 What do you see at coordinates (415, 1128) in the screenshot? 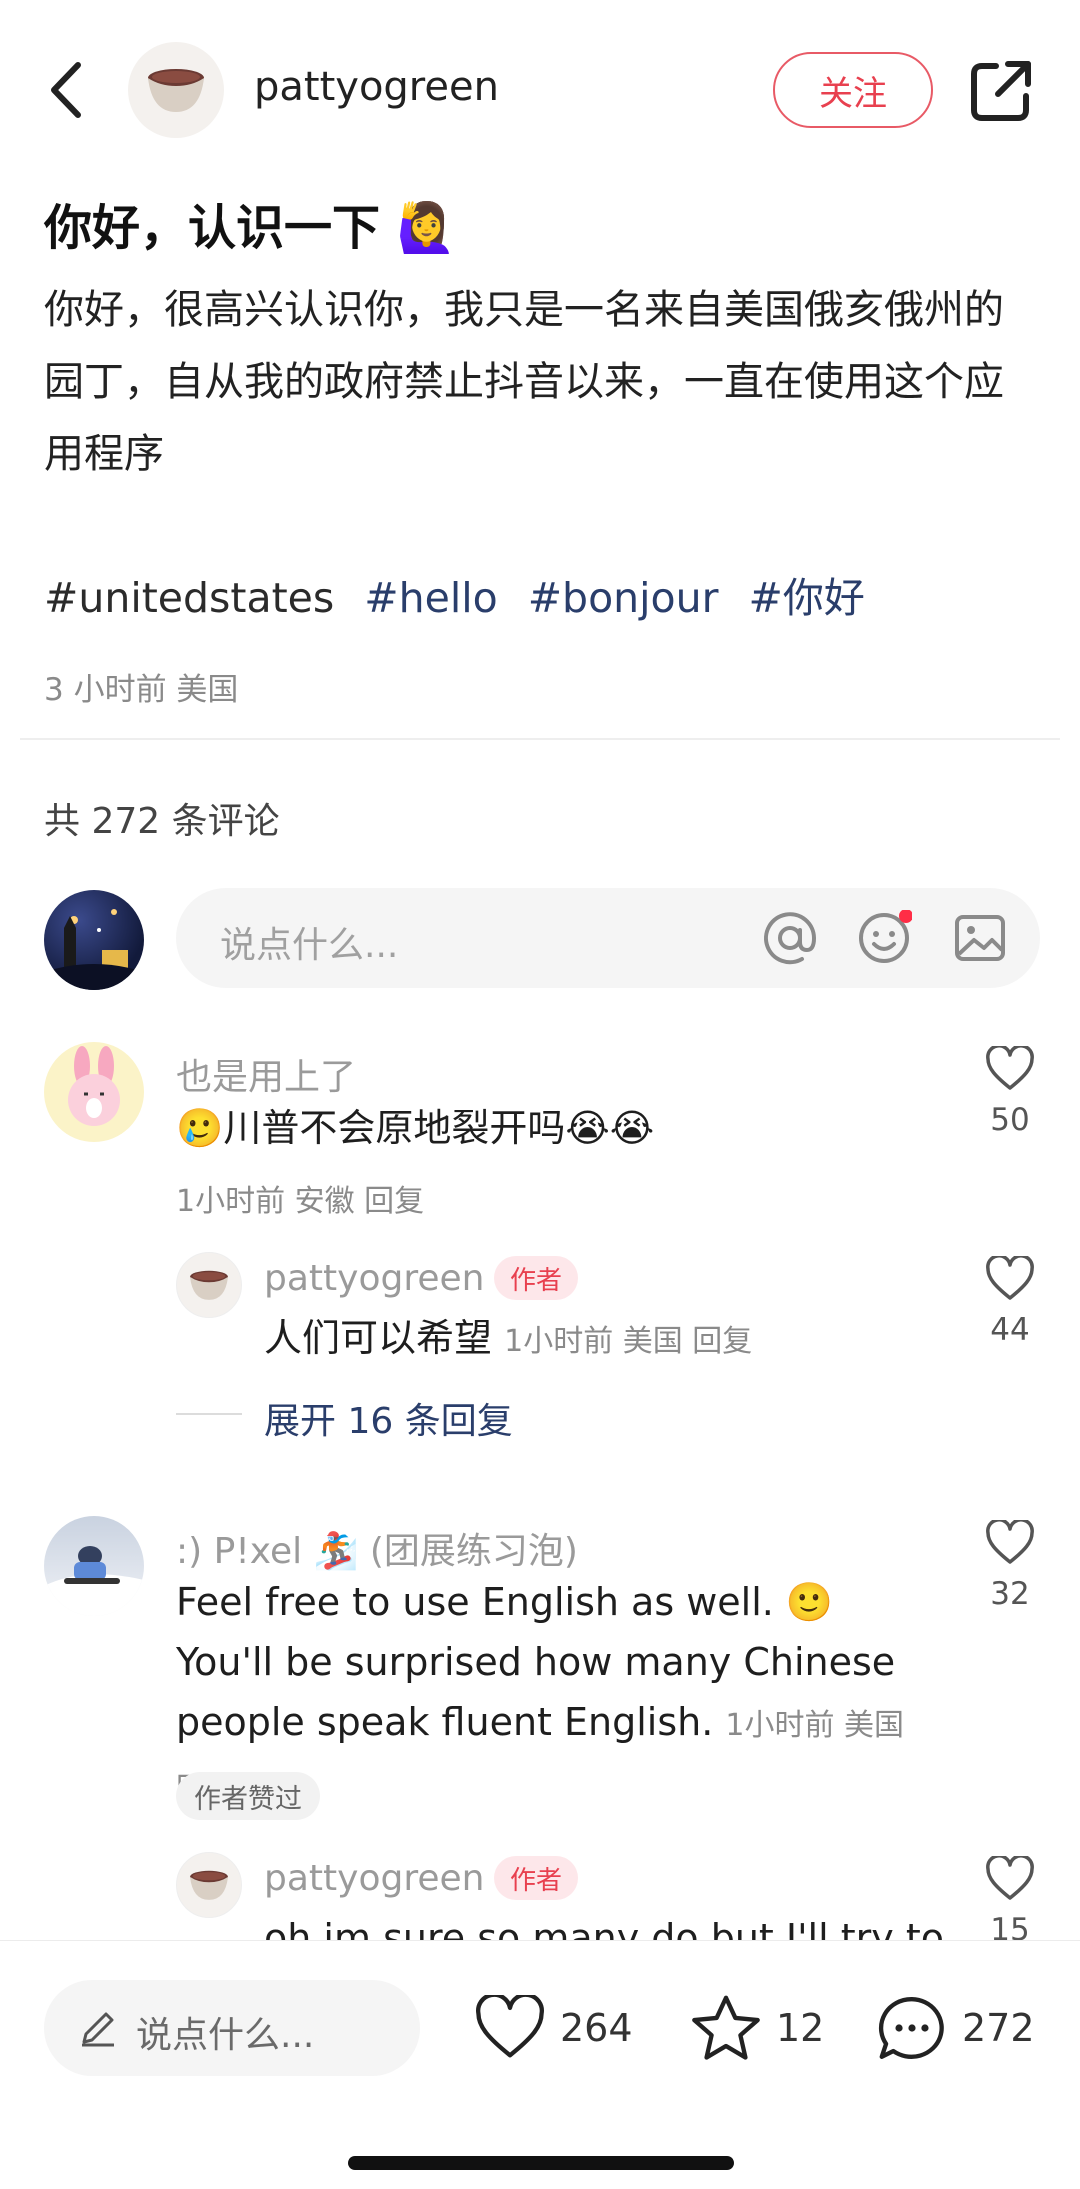
I see `comment-text: 🥲川普不会原地裂开吗😭😭` at bounding box center [415, 1128].